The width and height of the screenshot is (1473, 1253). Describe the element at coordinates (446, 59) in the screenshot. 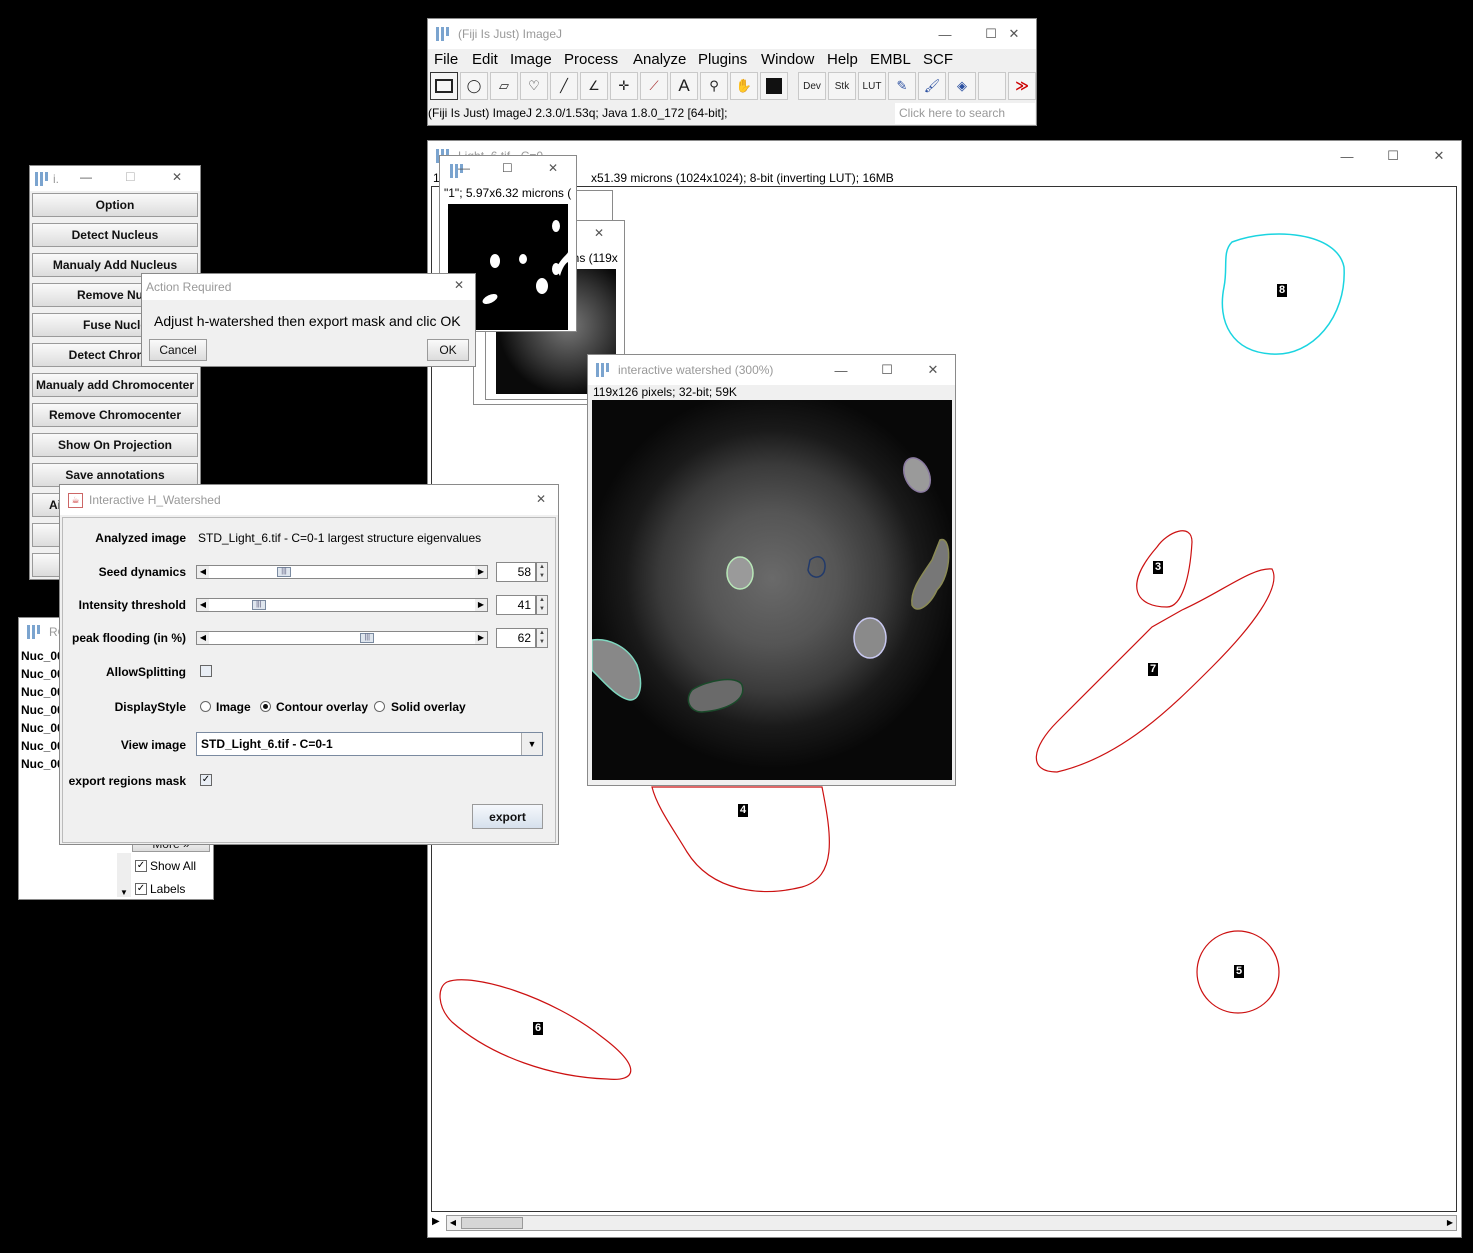

I see `menu-file: File` at that location.